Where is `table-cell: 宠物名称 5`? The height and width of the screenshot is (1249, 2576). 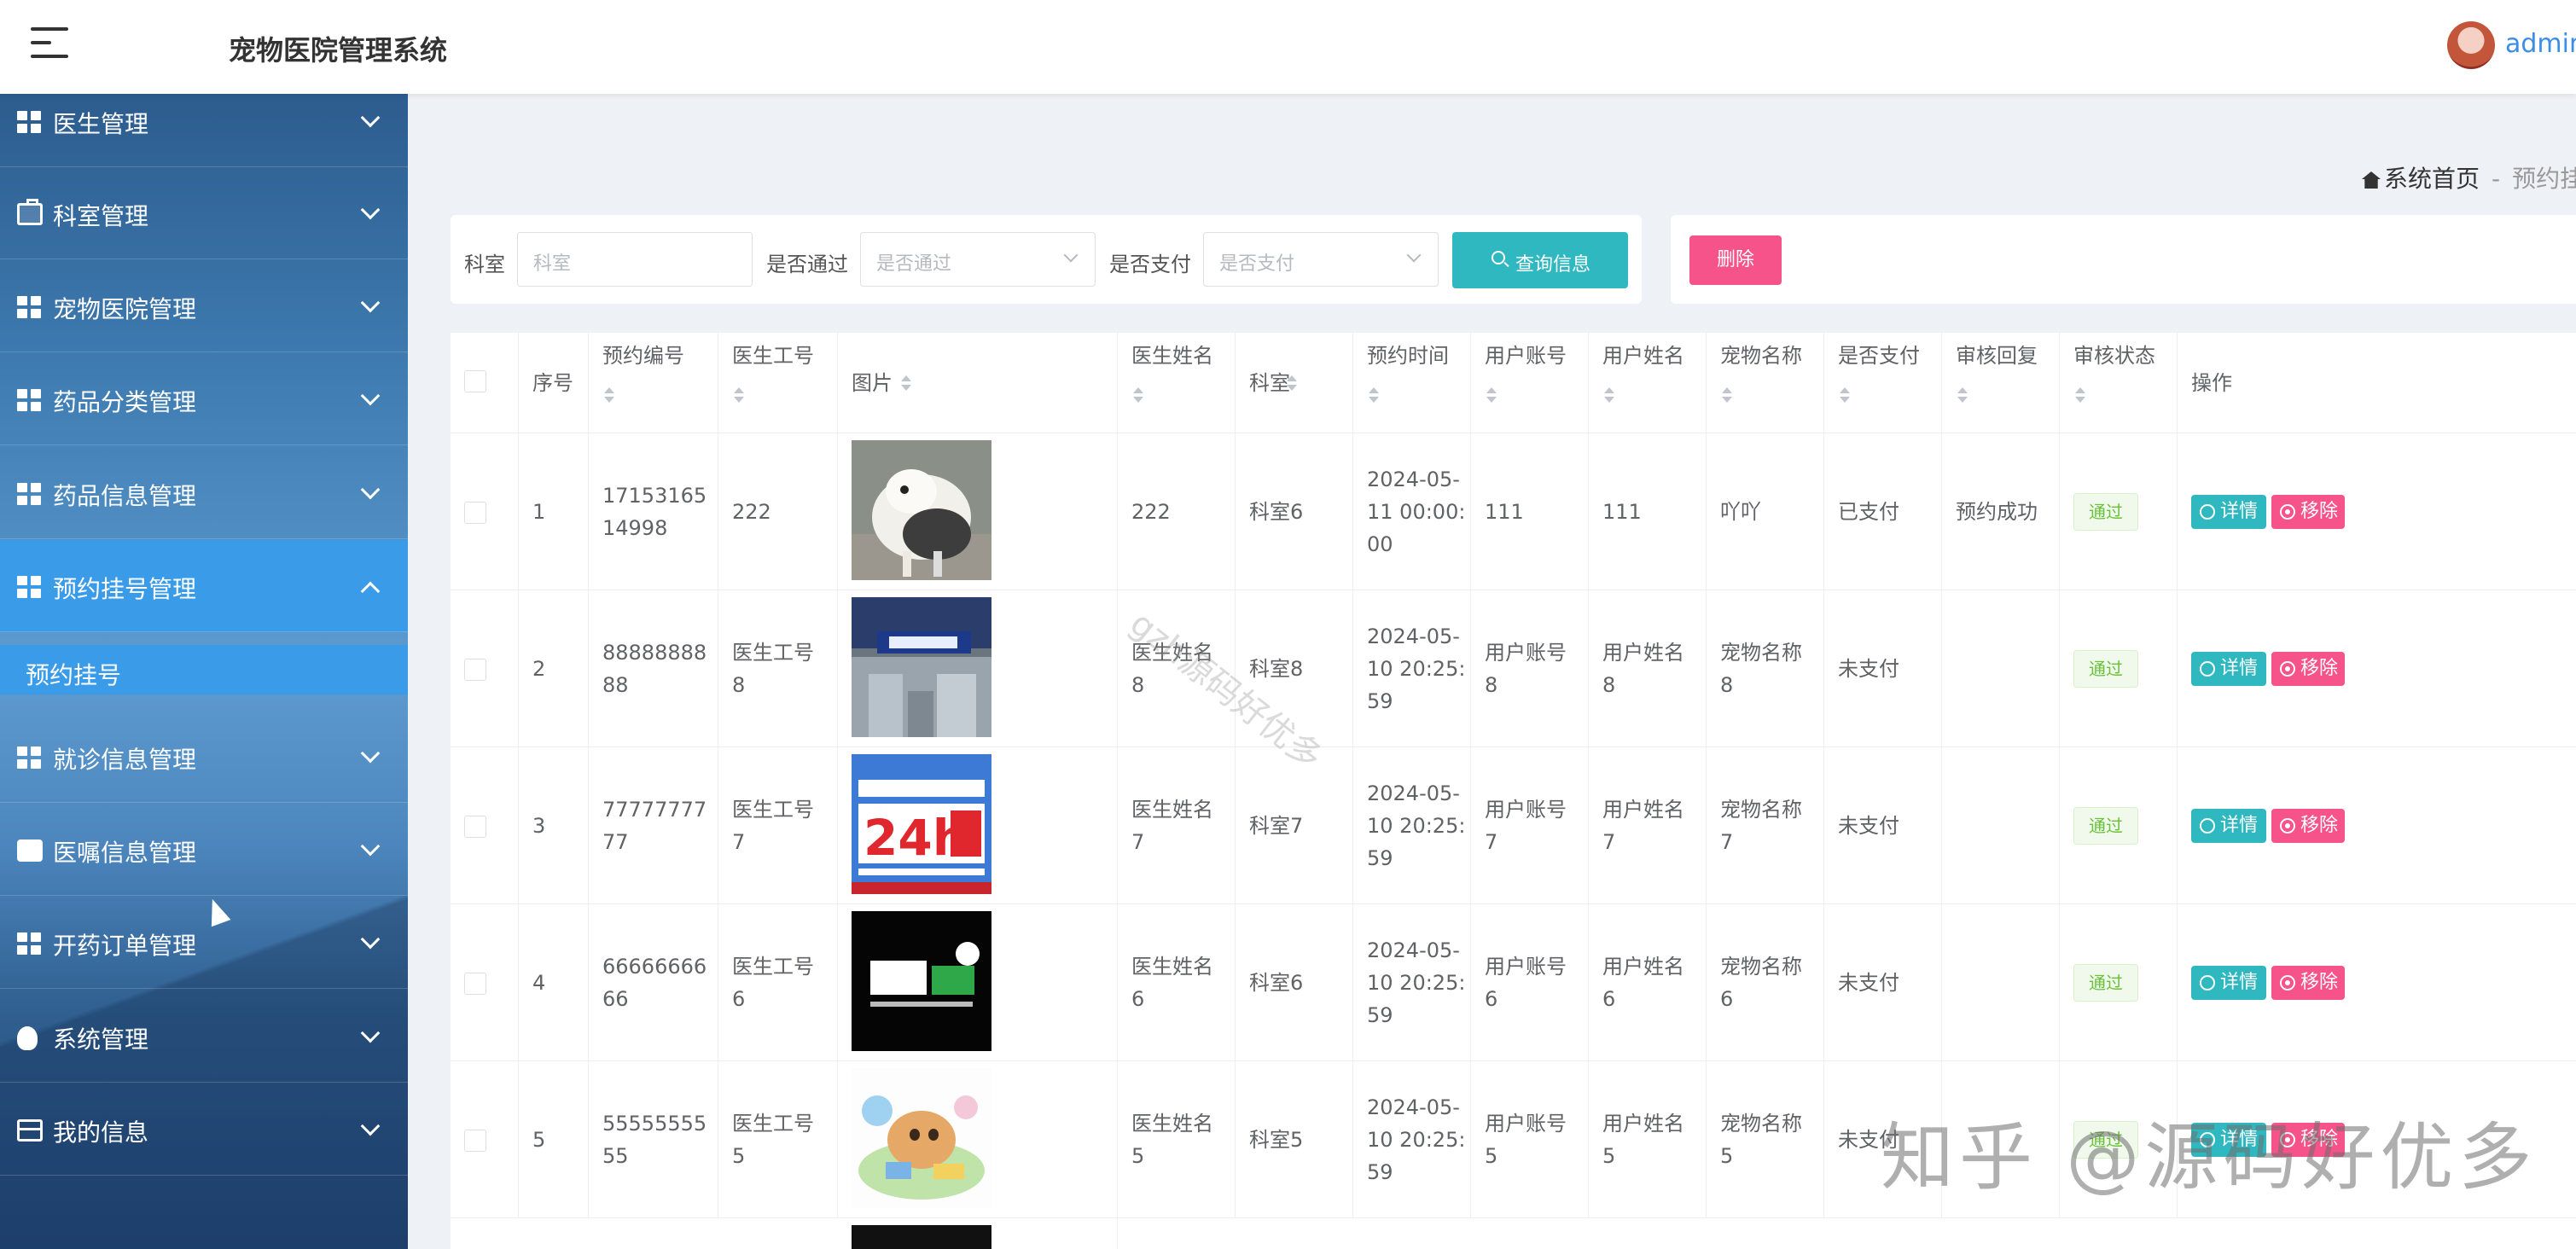
table-cell: 宠物名称 5 is located at coordinates (1765, 1139).